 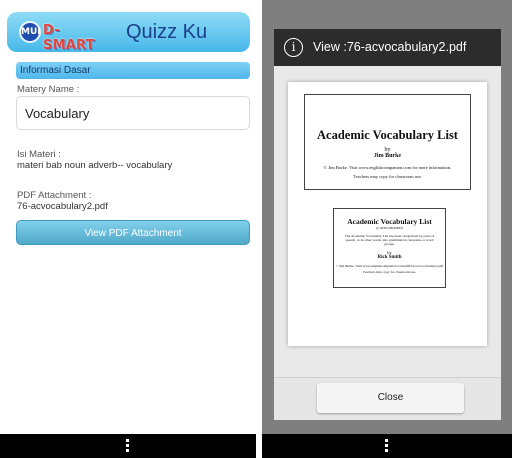 I want to click on section-title: Informasi Dasar, so click(x=133, y=70).